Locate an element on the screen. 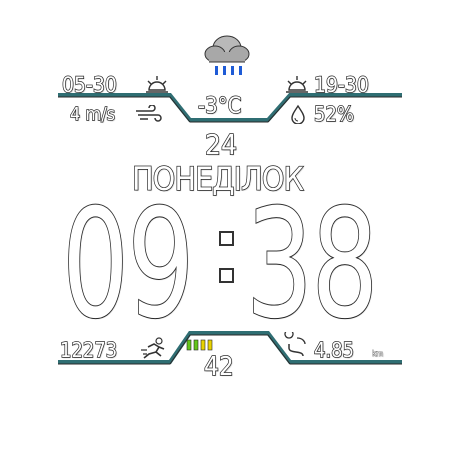  humidity: 52% is located at coordinates (333, 114).